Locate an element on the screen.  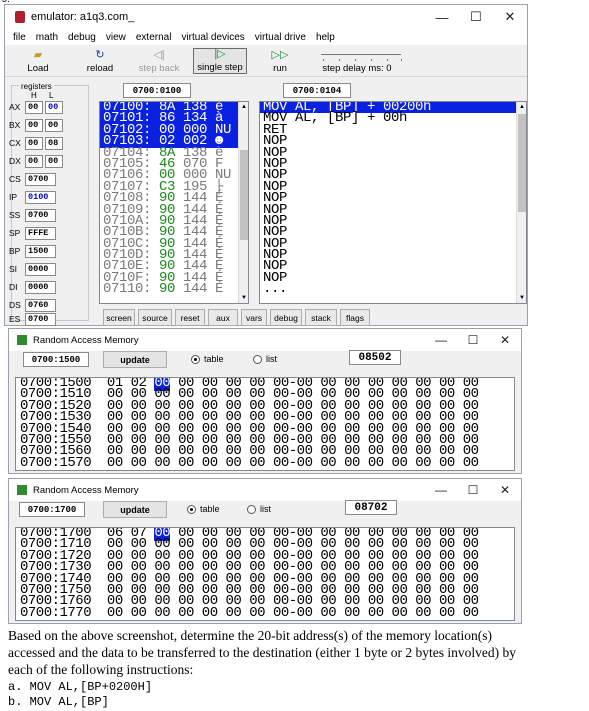
bp-value: 1500 is located at coordinates (40, 251).